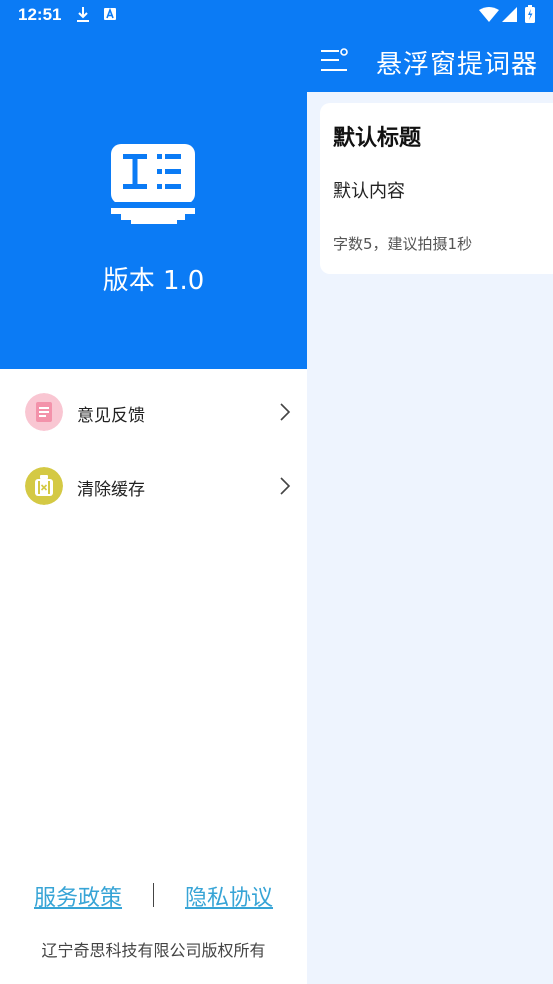 Image resolution: width=553 pixels, height=984 pixels. What do you see at coordinates (153, 281) in the screenshot?
I see `version-label: 版本 1.0` at bounding box center [153, 281].